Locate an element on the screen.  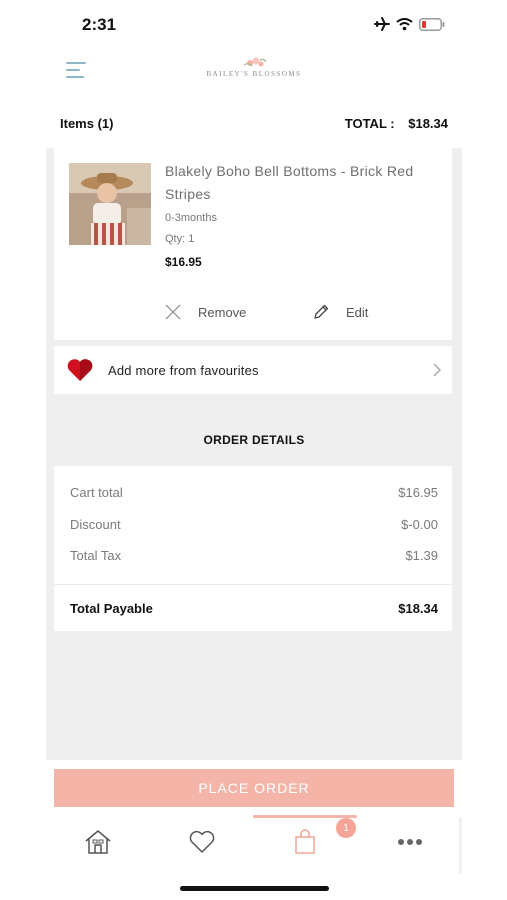
tab-favourites is located at coordinates (202, 842).